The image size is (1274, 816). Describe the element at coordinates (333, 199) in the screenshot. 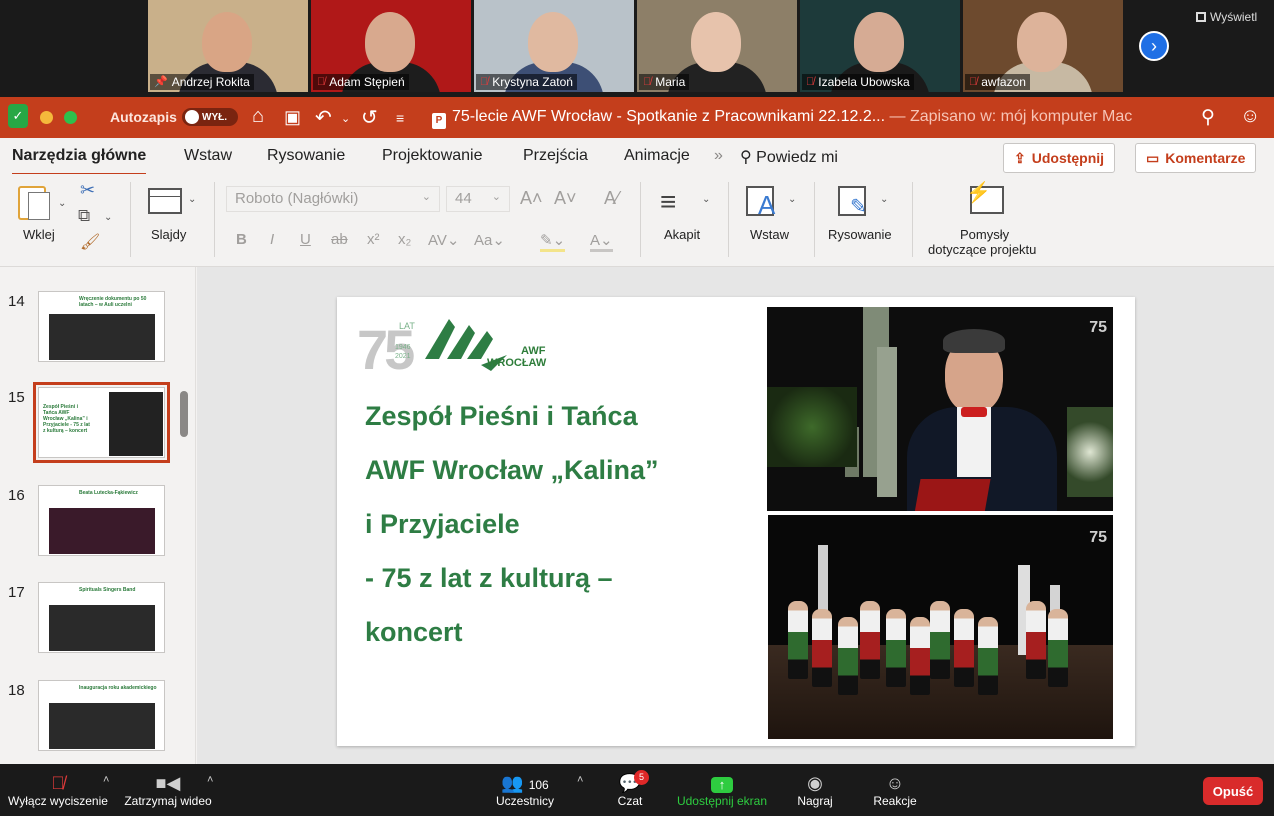

I see `font-name-select: Roboto (Nagłówki) ⌄` at that location.